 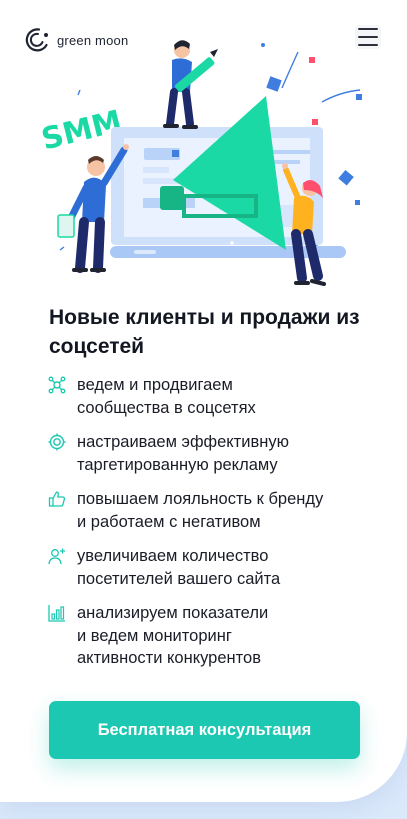 I want to click on free-consultation-button: Бесплатная консультация, so click(x=204, y=730).